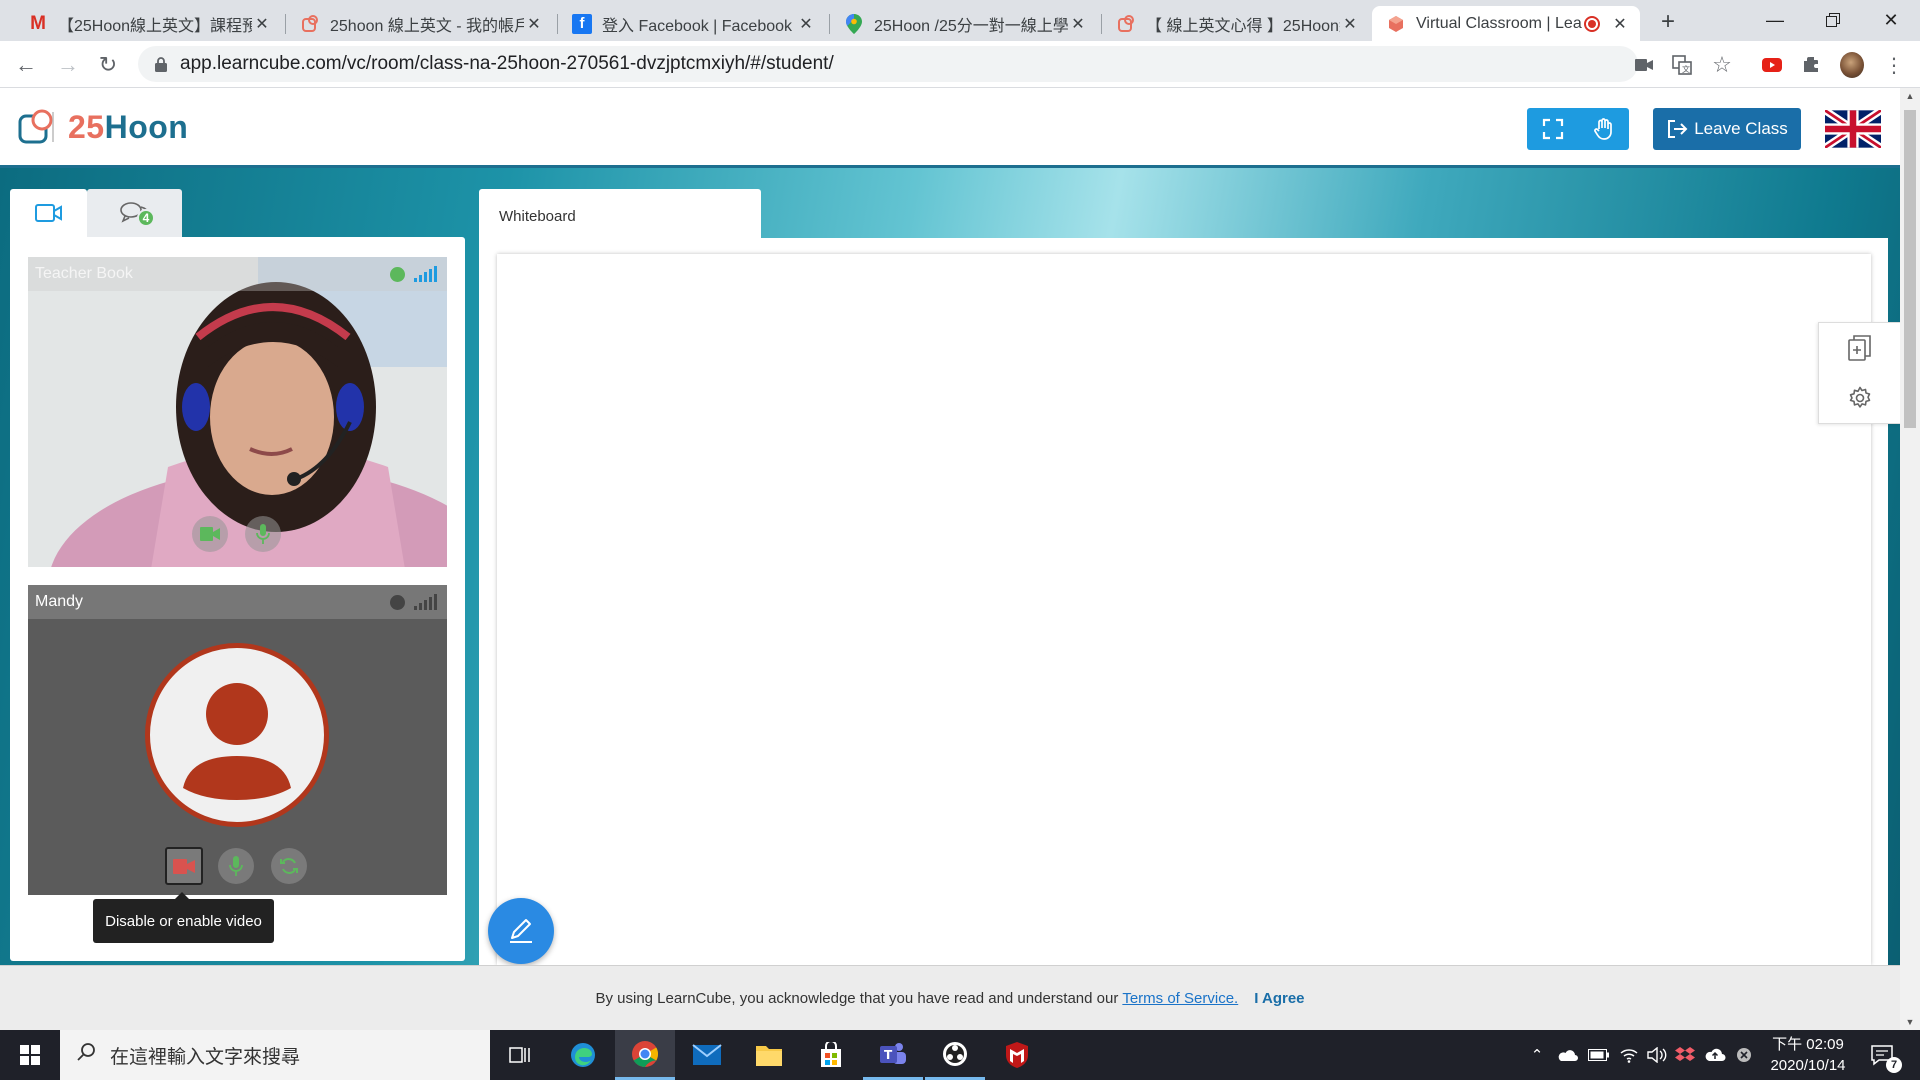 This screenshot has width=1920, height=1080. Describe the element at coordinates (1715, 1055) in the screenshot. I see `cloud-sync-icon` at that location.